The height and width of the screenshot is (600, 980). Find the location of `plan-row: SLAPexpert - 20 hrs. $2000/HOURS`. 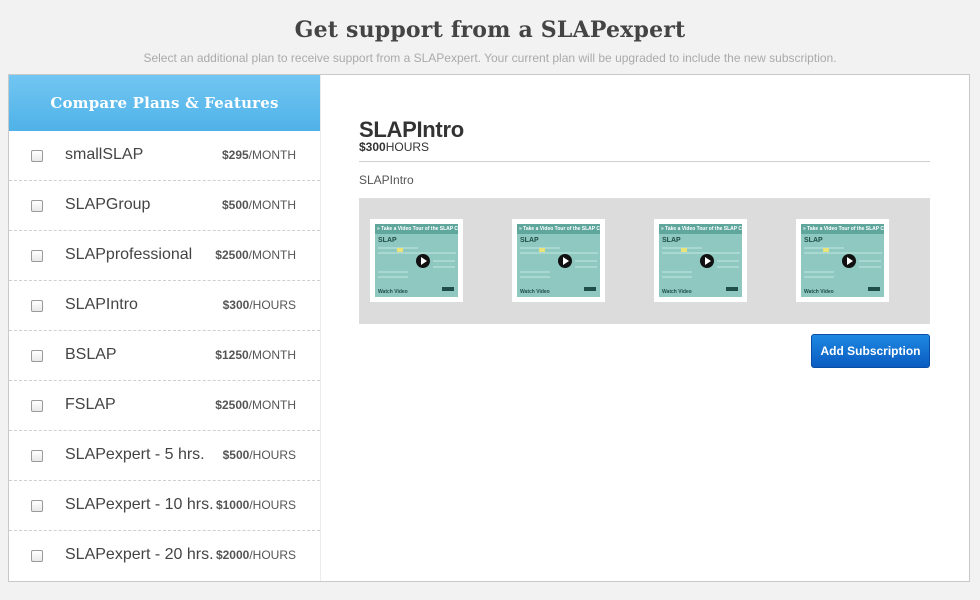

plan-row: SLAPexpert - 20 hrs. $2000/HOURS is located at coordinates (164, 554).